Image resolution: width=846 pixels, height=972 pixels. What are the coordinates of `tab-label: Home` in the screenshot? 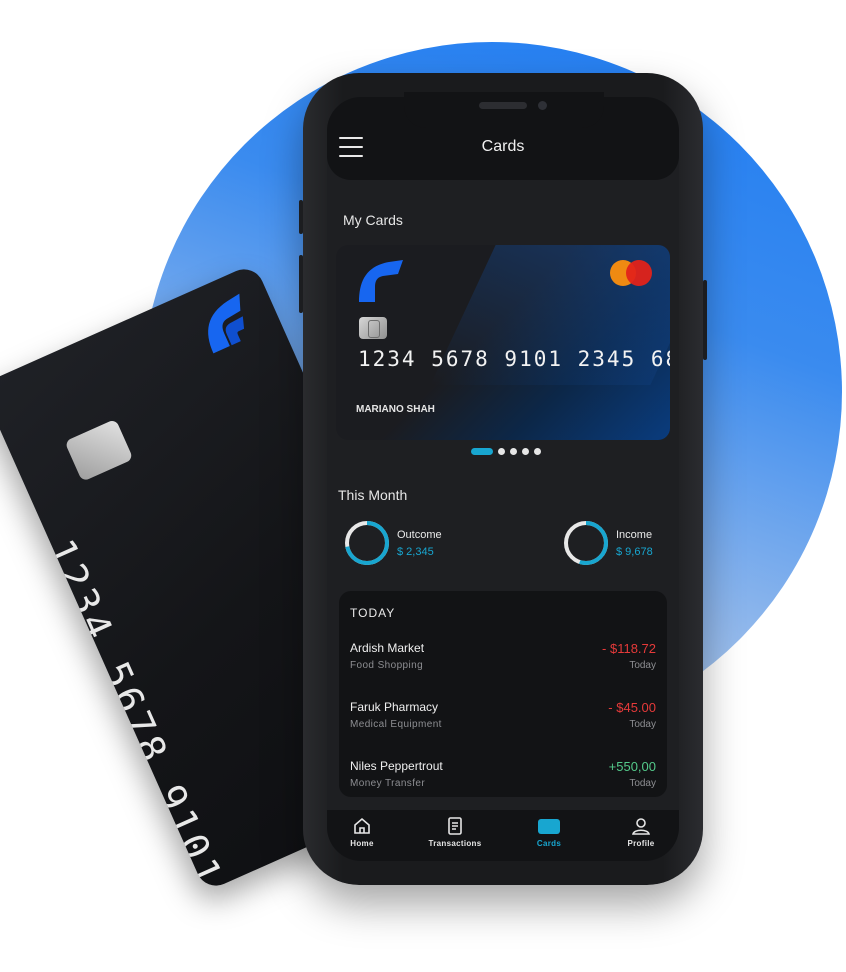 It's located at (362, 843).